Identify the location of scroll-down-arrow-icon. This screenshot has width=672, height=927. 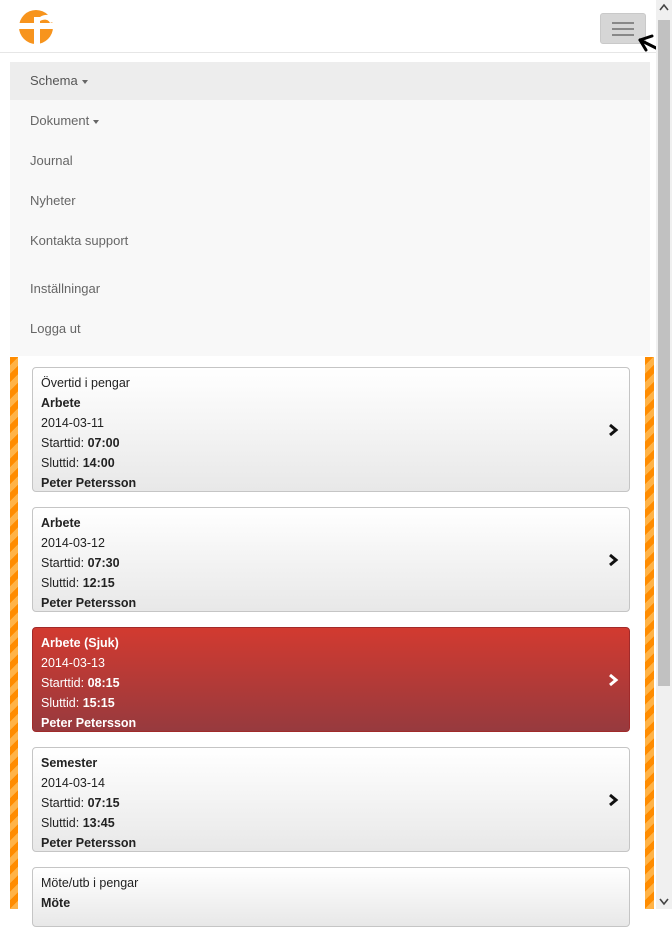
(664, 901).